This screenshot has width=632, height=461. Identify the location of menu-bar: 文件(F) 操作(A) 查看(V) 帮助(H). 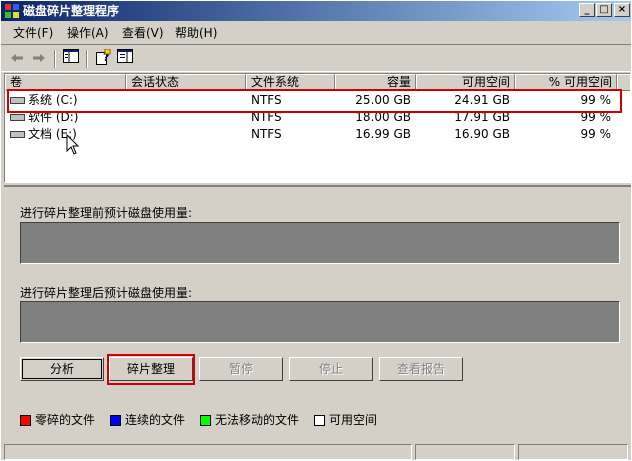
(316, 33).